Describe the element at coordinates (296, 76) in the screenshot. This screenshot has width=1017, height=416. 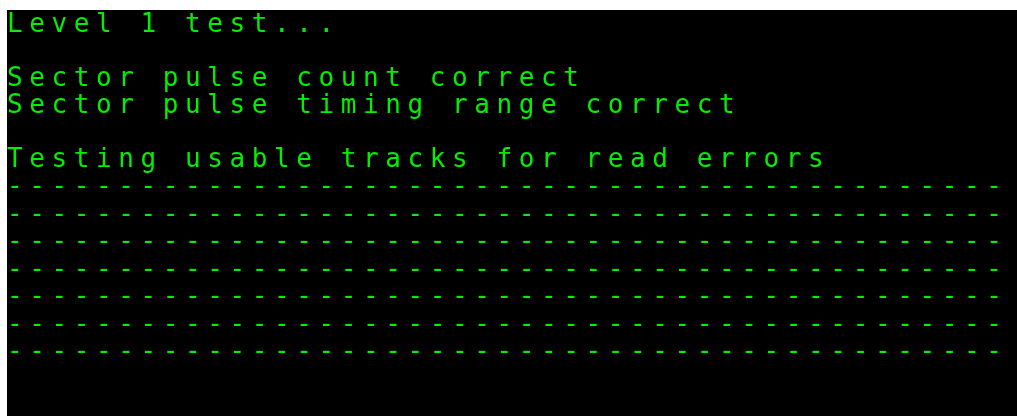
I see `terminal-text: Sector pulse count correct` at that location.